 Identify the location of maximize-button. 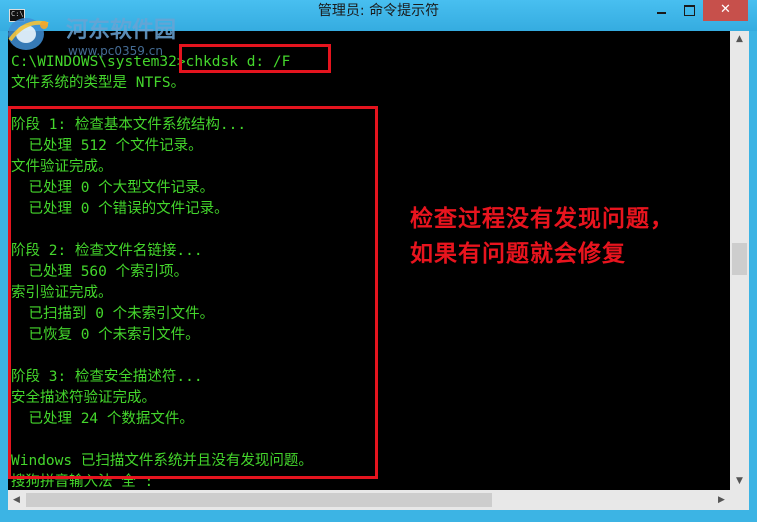
(689, 10).